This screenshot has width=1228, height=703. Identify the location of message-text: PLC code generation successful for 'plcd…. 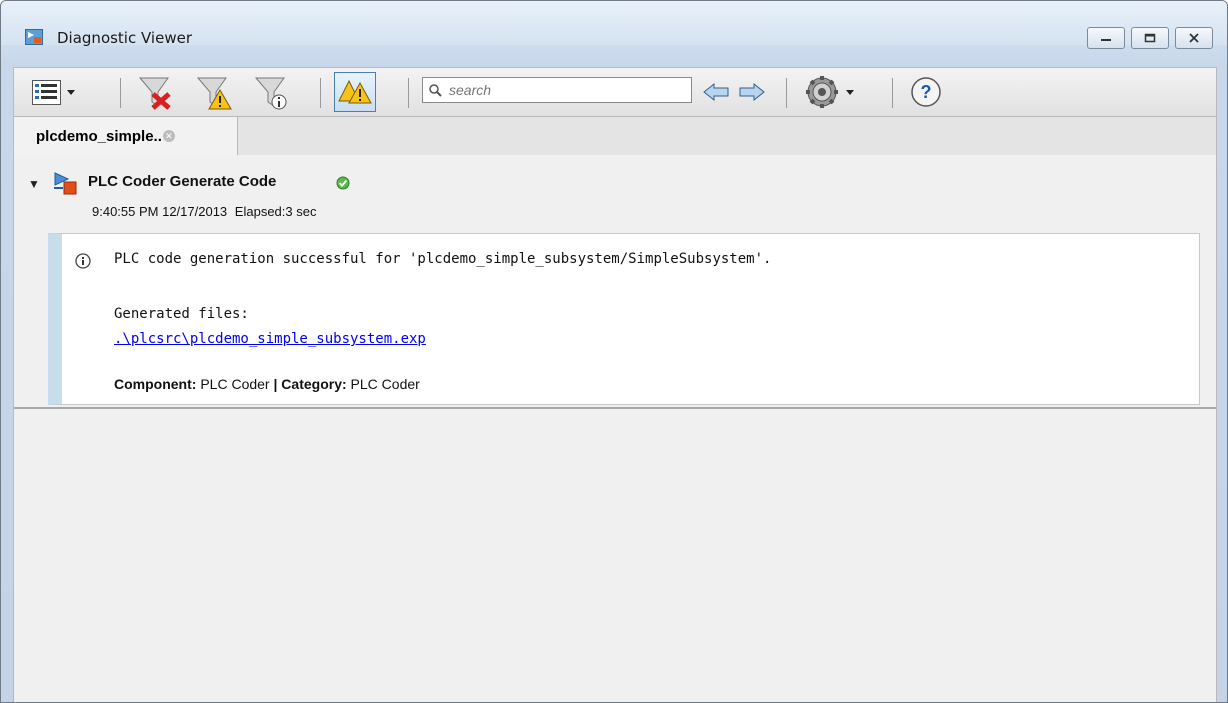
(443, 259).